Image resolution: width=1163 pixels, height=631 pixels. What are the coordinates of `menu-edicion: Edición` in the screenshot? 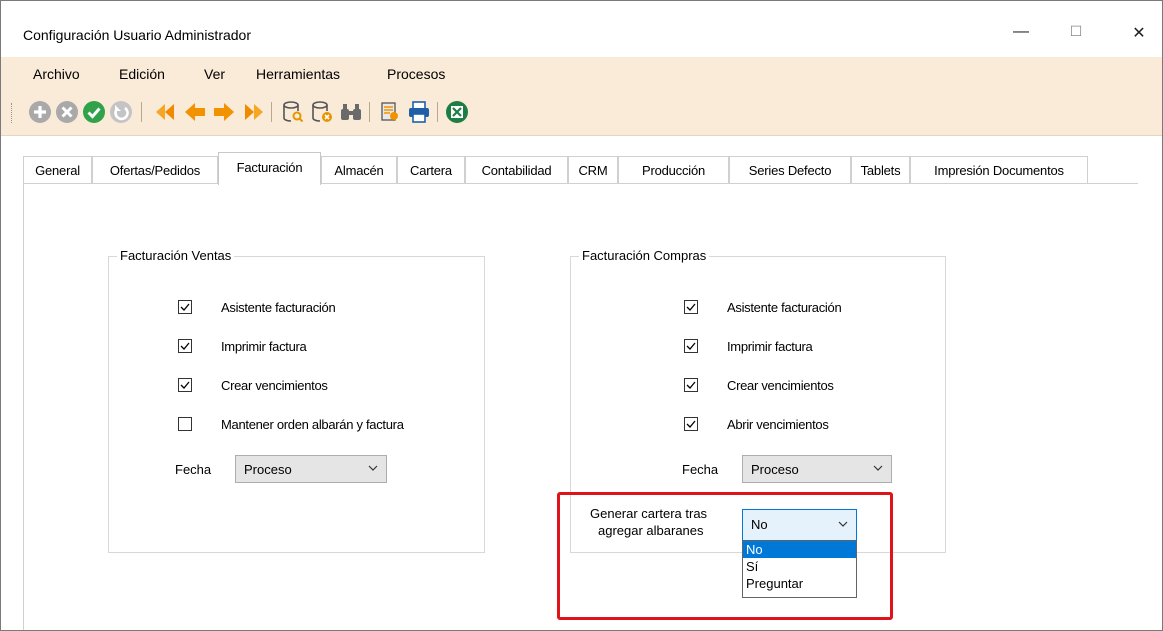 It's located at (142, 74).